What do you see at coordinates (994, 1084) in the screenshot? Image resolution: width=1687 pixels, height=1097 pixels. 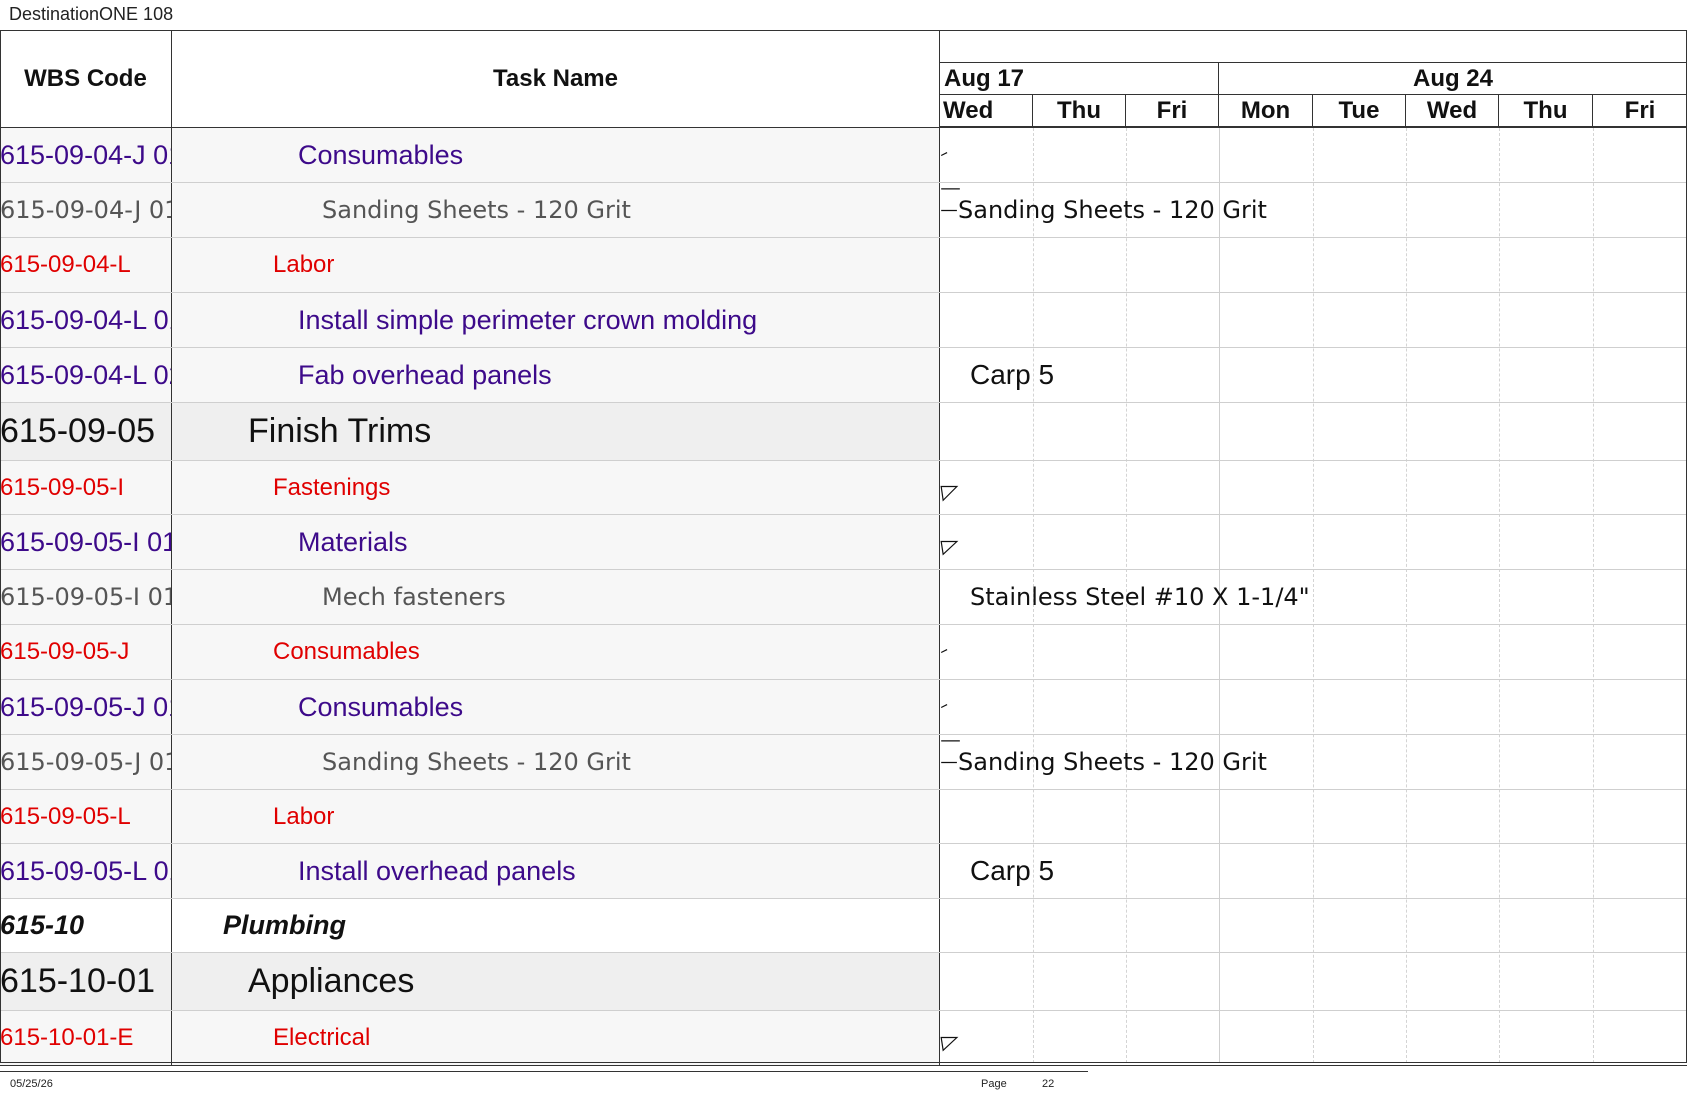 I see `footer-page-label: Page` at bounding box center [994, 1084].